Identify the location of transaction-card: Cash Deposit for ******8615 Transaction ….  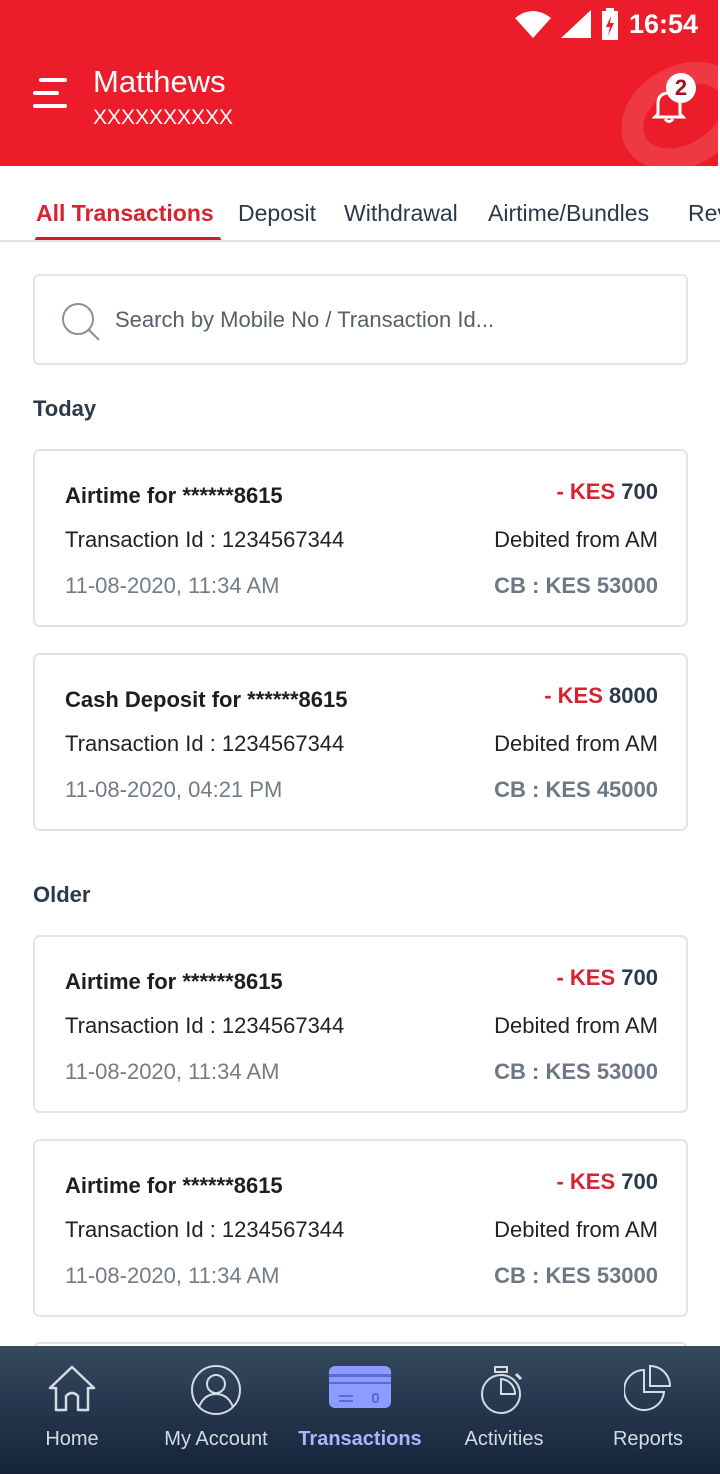
(360, 742).